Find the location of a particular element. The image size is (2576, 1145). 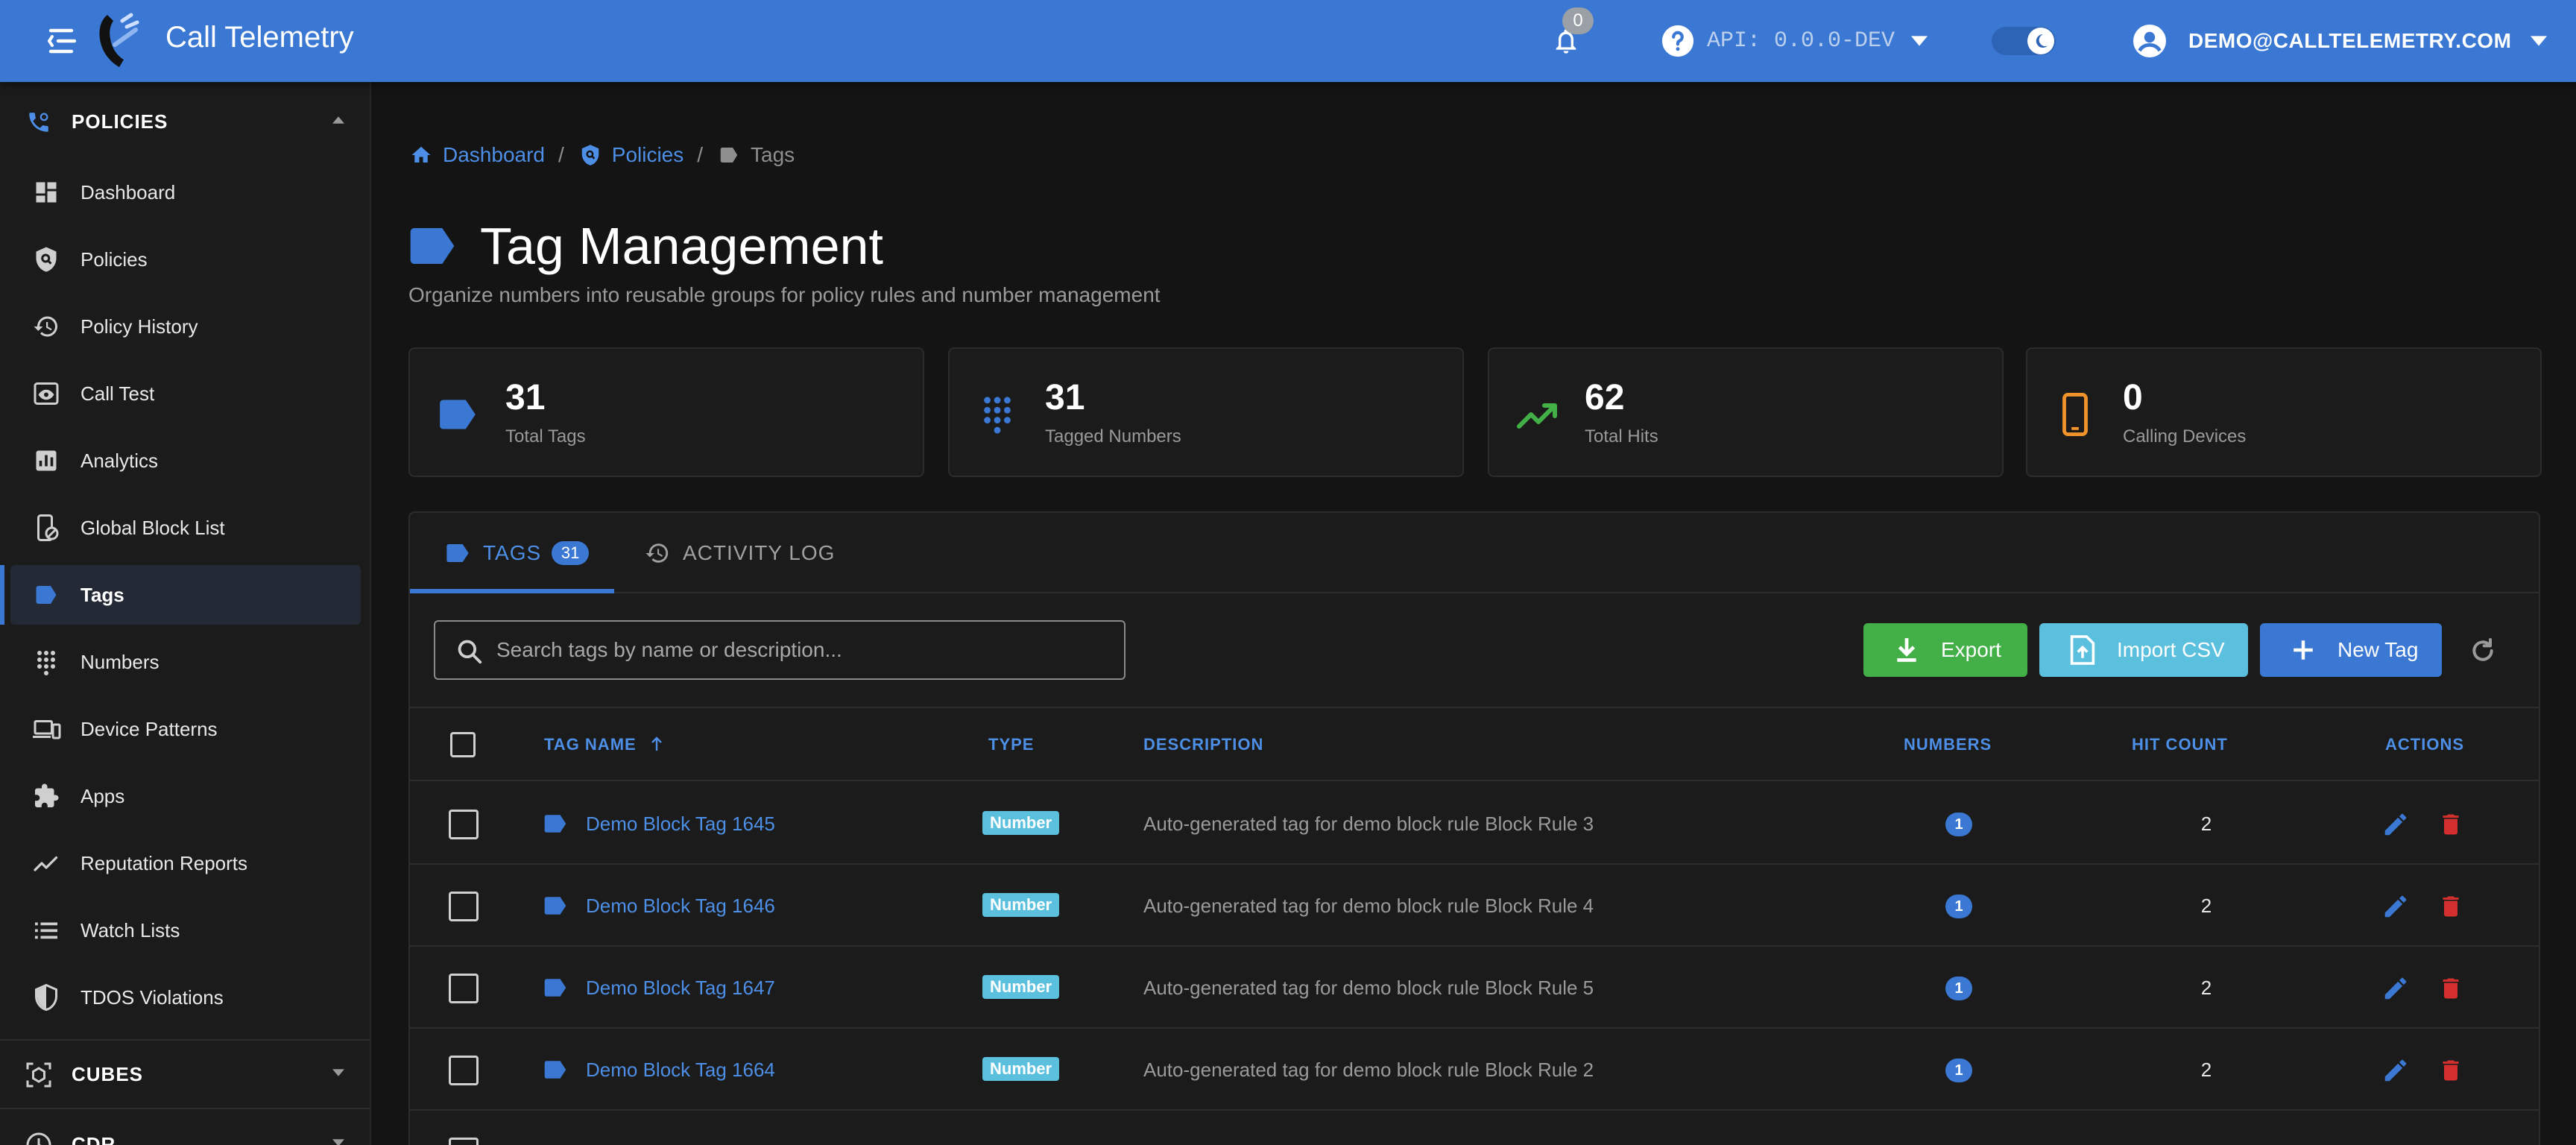

phone-settings-icon is located at coordinates (39, 122).